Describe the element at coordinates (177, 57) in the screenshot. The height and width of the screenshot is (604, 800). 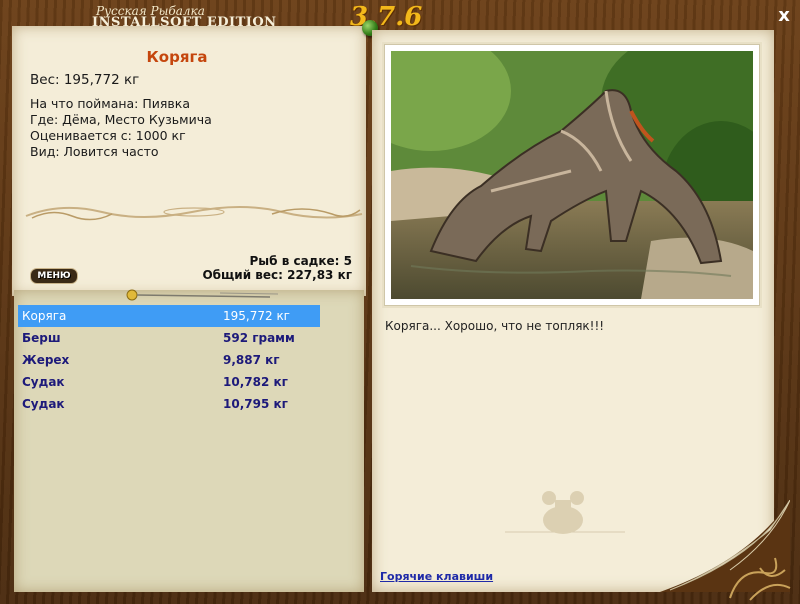
I see `fish-name: Коряга` at that location.